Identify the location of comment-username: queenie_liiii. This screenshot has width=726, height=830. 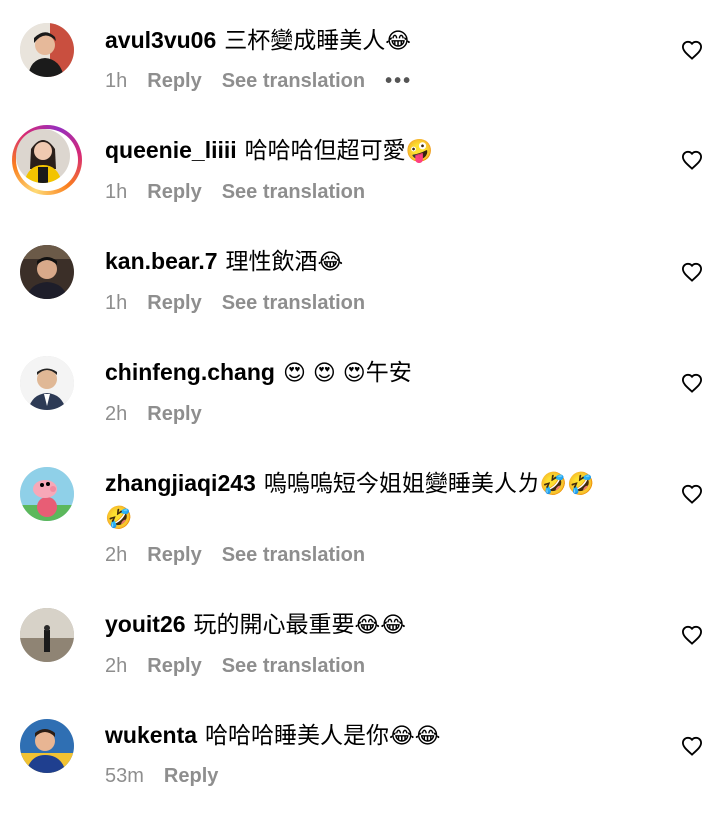
(171, 150).